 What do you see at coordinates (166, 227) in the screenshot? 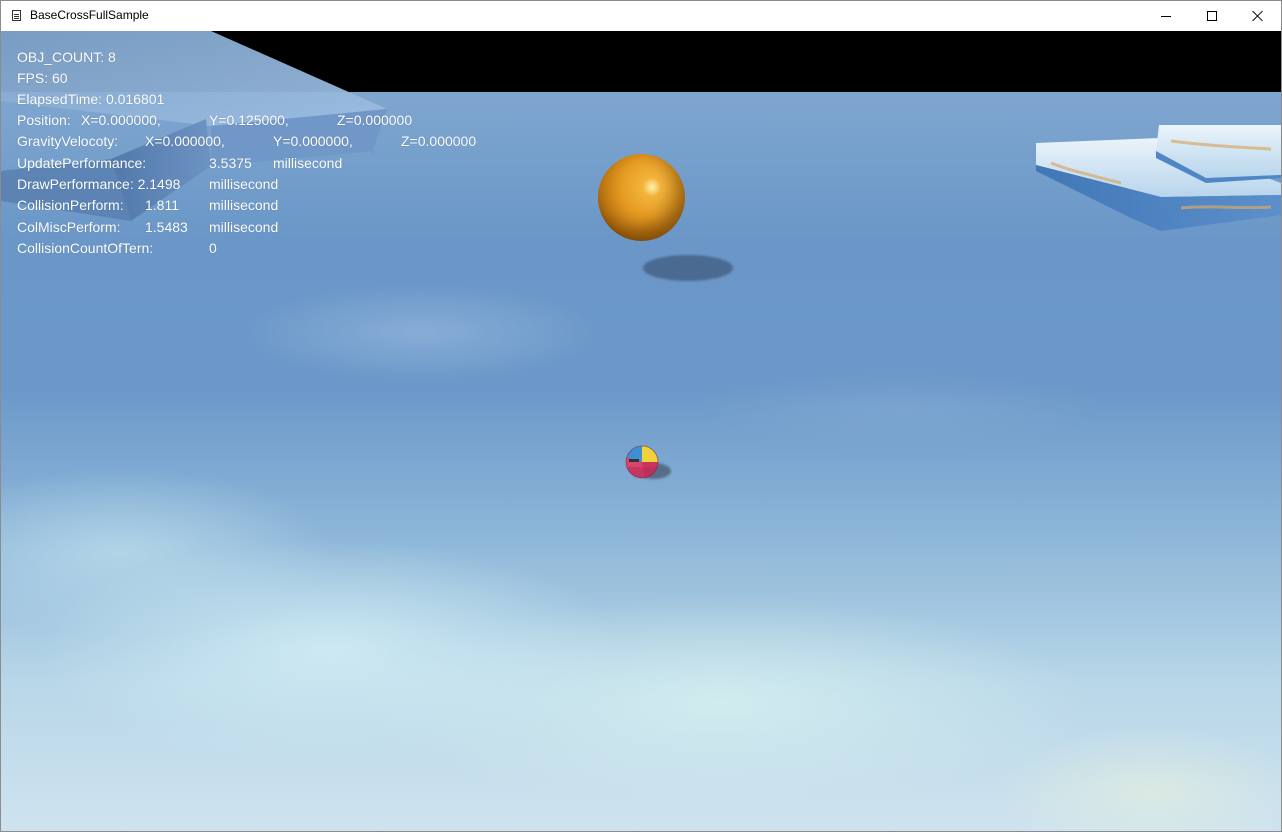
I see `hud-colmisc-value: 1.5483` at bounding box center [166, 227].